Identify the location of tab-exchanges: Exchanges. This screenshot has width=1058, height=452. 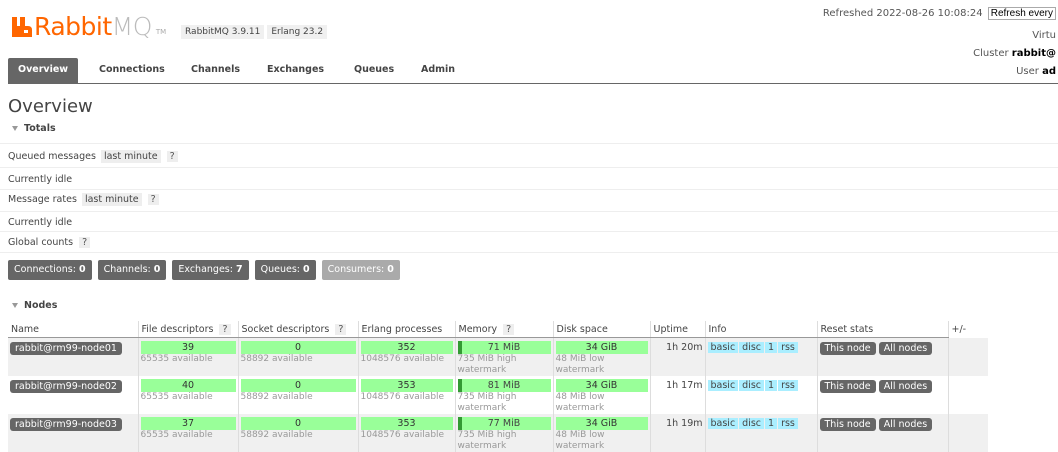
(295, 70).